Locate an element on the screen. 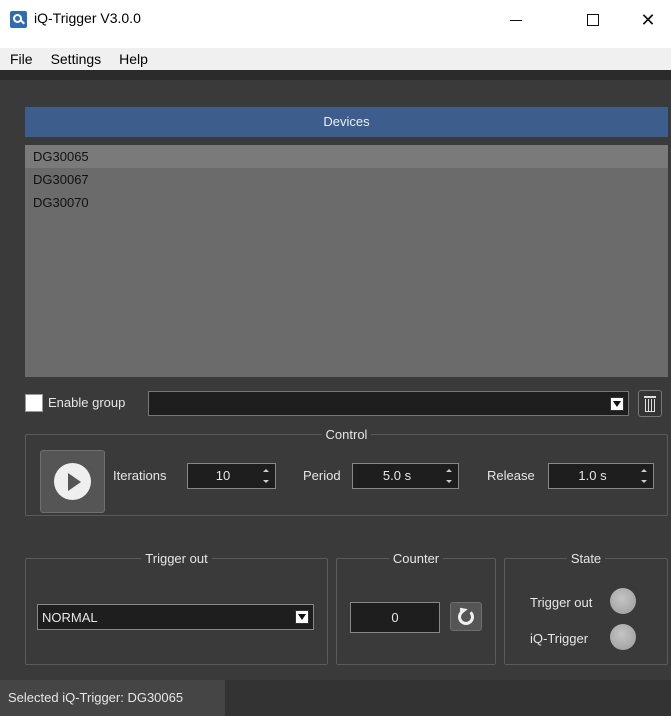 The width and height of the screenshot is (671, 716). state-title: State is located at coordinates (586, 558).